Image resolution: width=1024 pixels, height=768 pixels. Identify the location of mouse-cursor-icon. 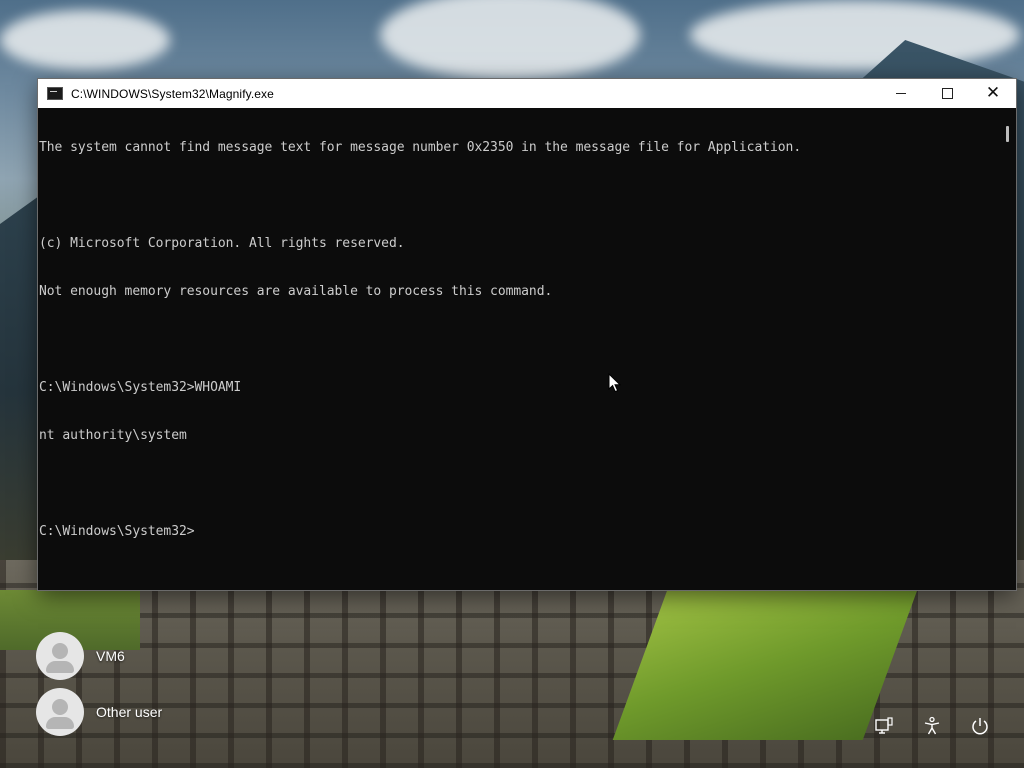
(615, 383).